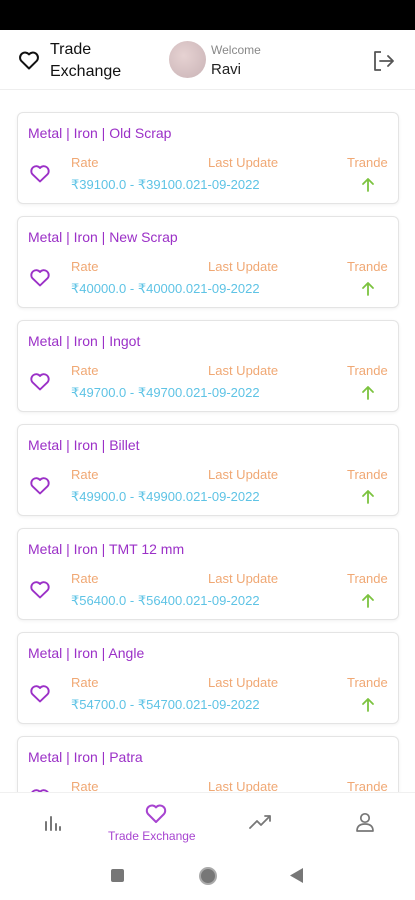  I want to click on welcome-label: Welcome, so click(236, 50).